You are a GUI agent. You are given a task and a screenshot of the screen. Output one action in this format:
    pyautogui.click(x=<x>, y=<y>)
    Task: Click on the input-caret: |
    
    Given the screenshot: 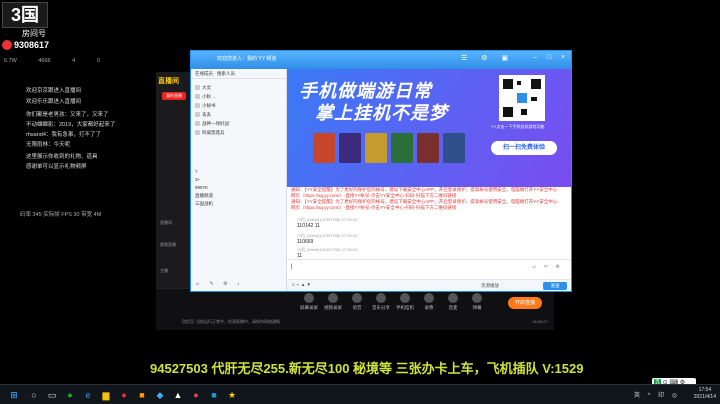 What is the action you would take?
    pyautogui.click(x=292, y=267)
    